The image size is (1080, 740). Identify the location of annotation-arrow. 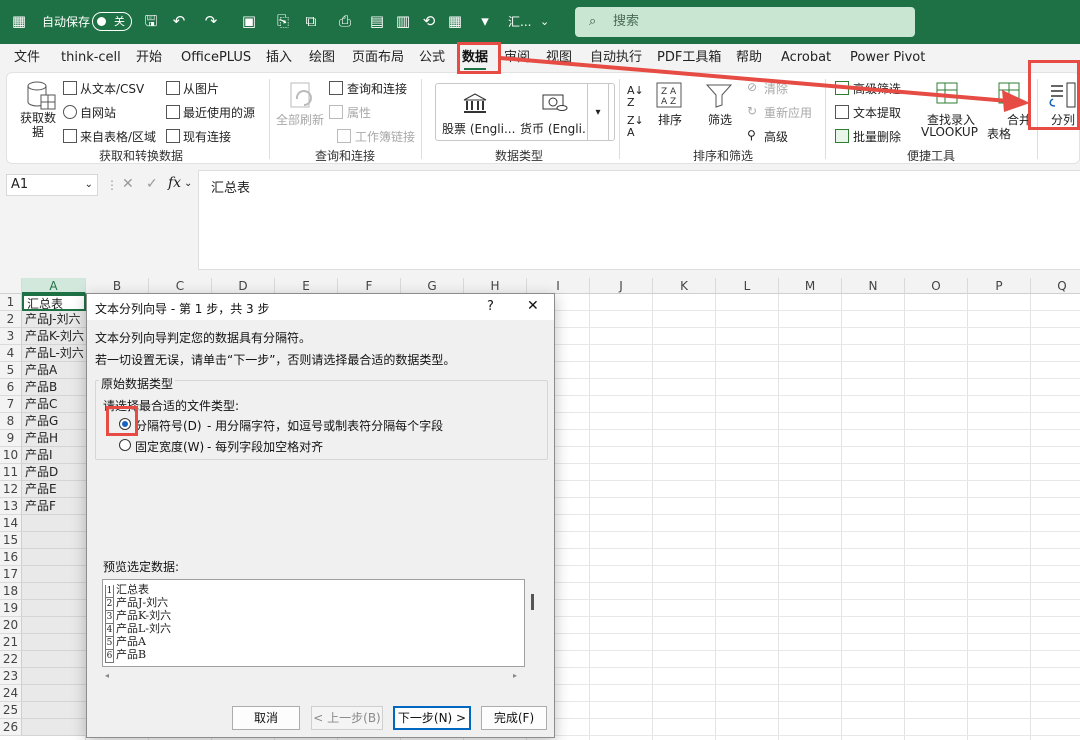
(764, 84).